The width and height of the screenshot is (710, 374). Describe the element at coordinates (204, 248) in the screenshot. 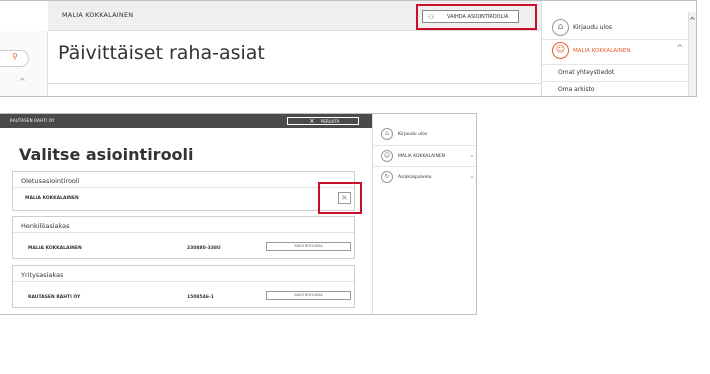

I see `personal-id: 230880-338U` at that location.